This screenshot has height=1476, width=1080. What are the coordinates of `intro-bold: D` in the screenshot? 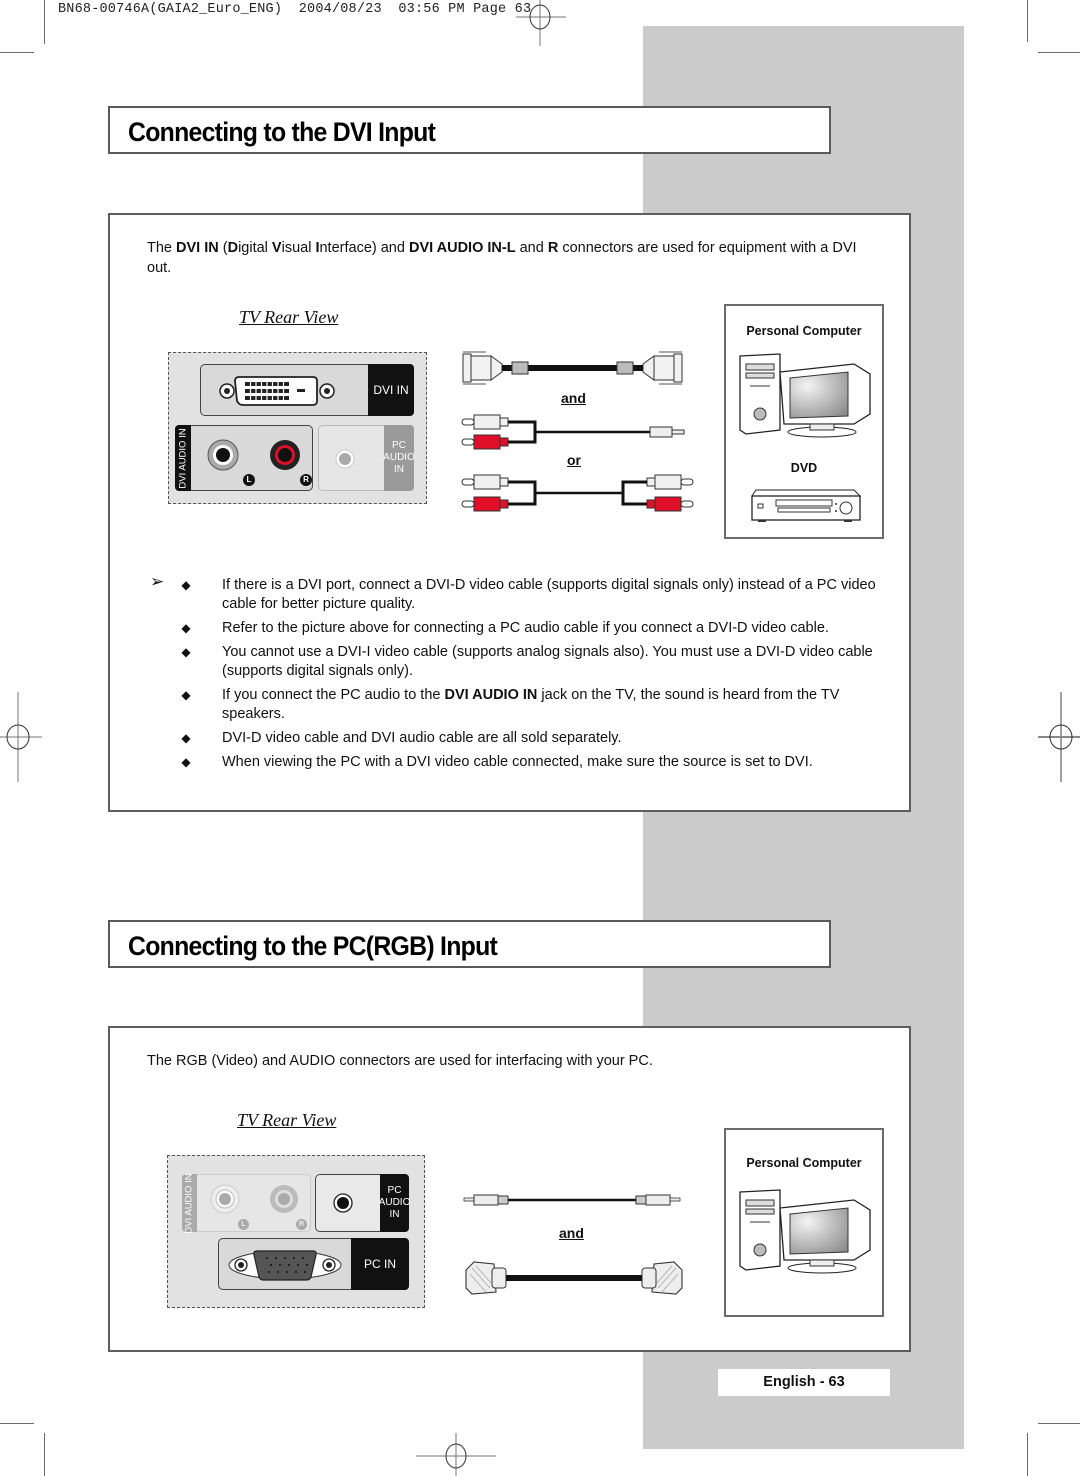 It's located at (233, 248).